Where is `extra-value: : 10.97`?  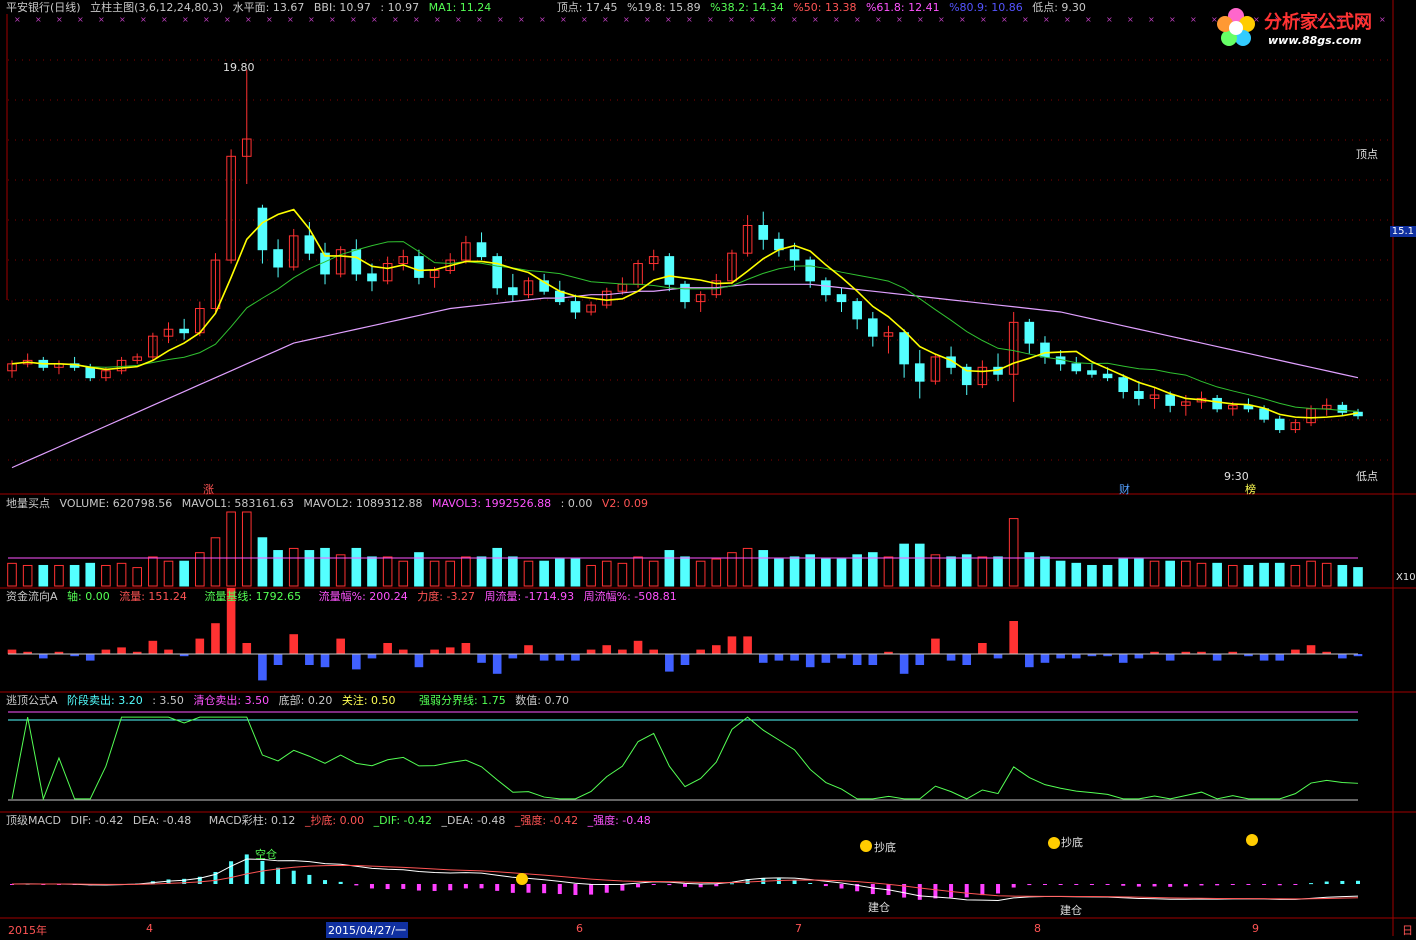
extra-value: : 10.97 is located at coordinates (400, 7).